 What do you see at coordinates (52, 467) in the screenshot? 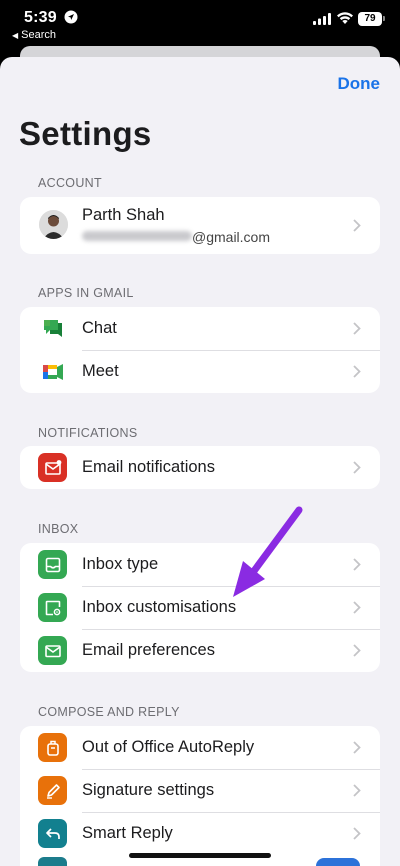
I see `mail-badge-icon` at bounding box center [52, 467].